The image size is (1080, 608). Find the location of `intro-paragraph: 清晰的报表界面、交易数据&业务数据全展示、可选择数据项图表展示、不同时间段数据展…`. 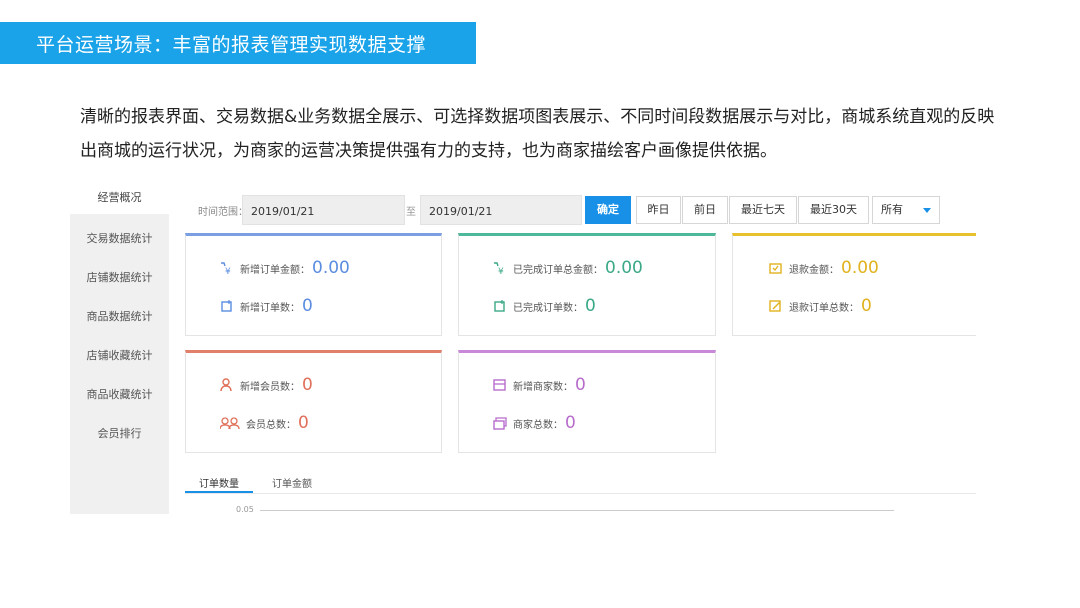

intro-paragraph: 清晰的报表界面、交易数据&业务数据全展示、可选择数据项图表展示、不同时间段数据展… is located at coordinates (537, 134).